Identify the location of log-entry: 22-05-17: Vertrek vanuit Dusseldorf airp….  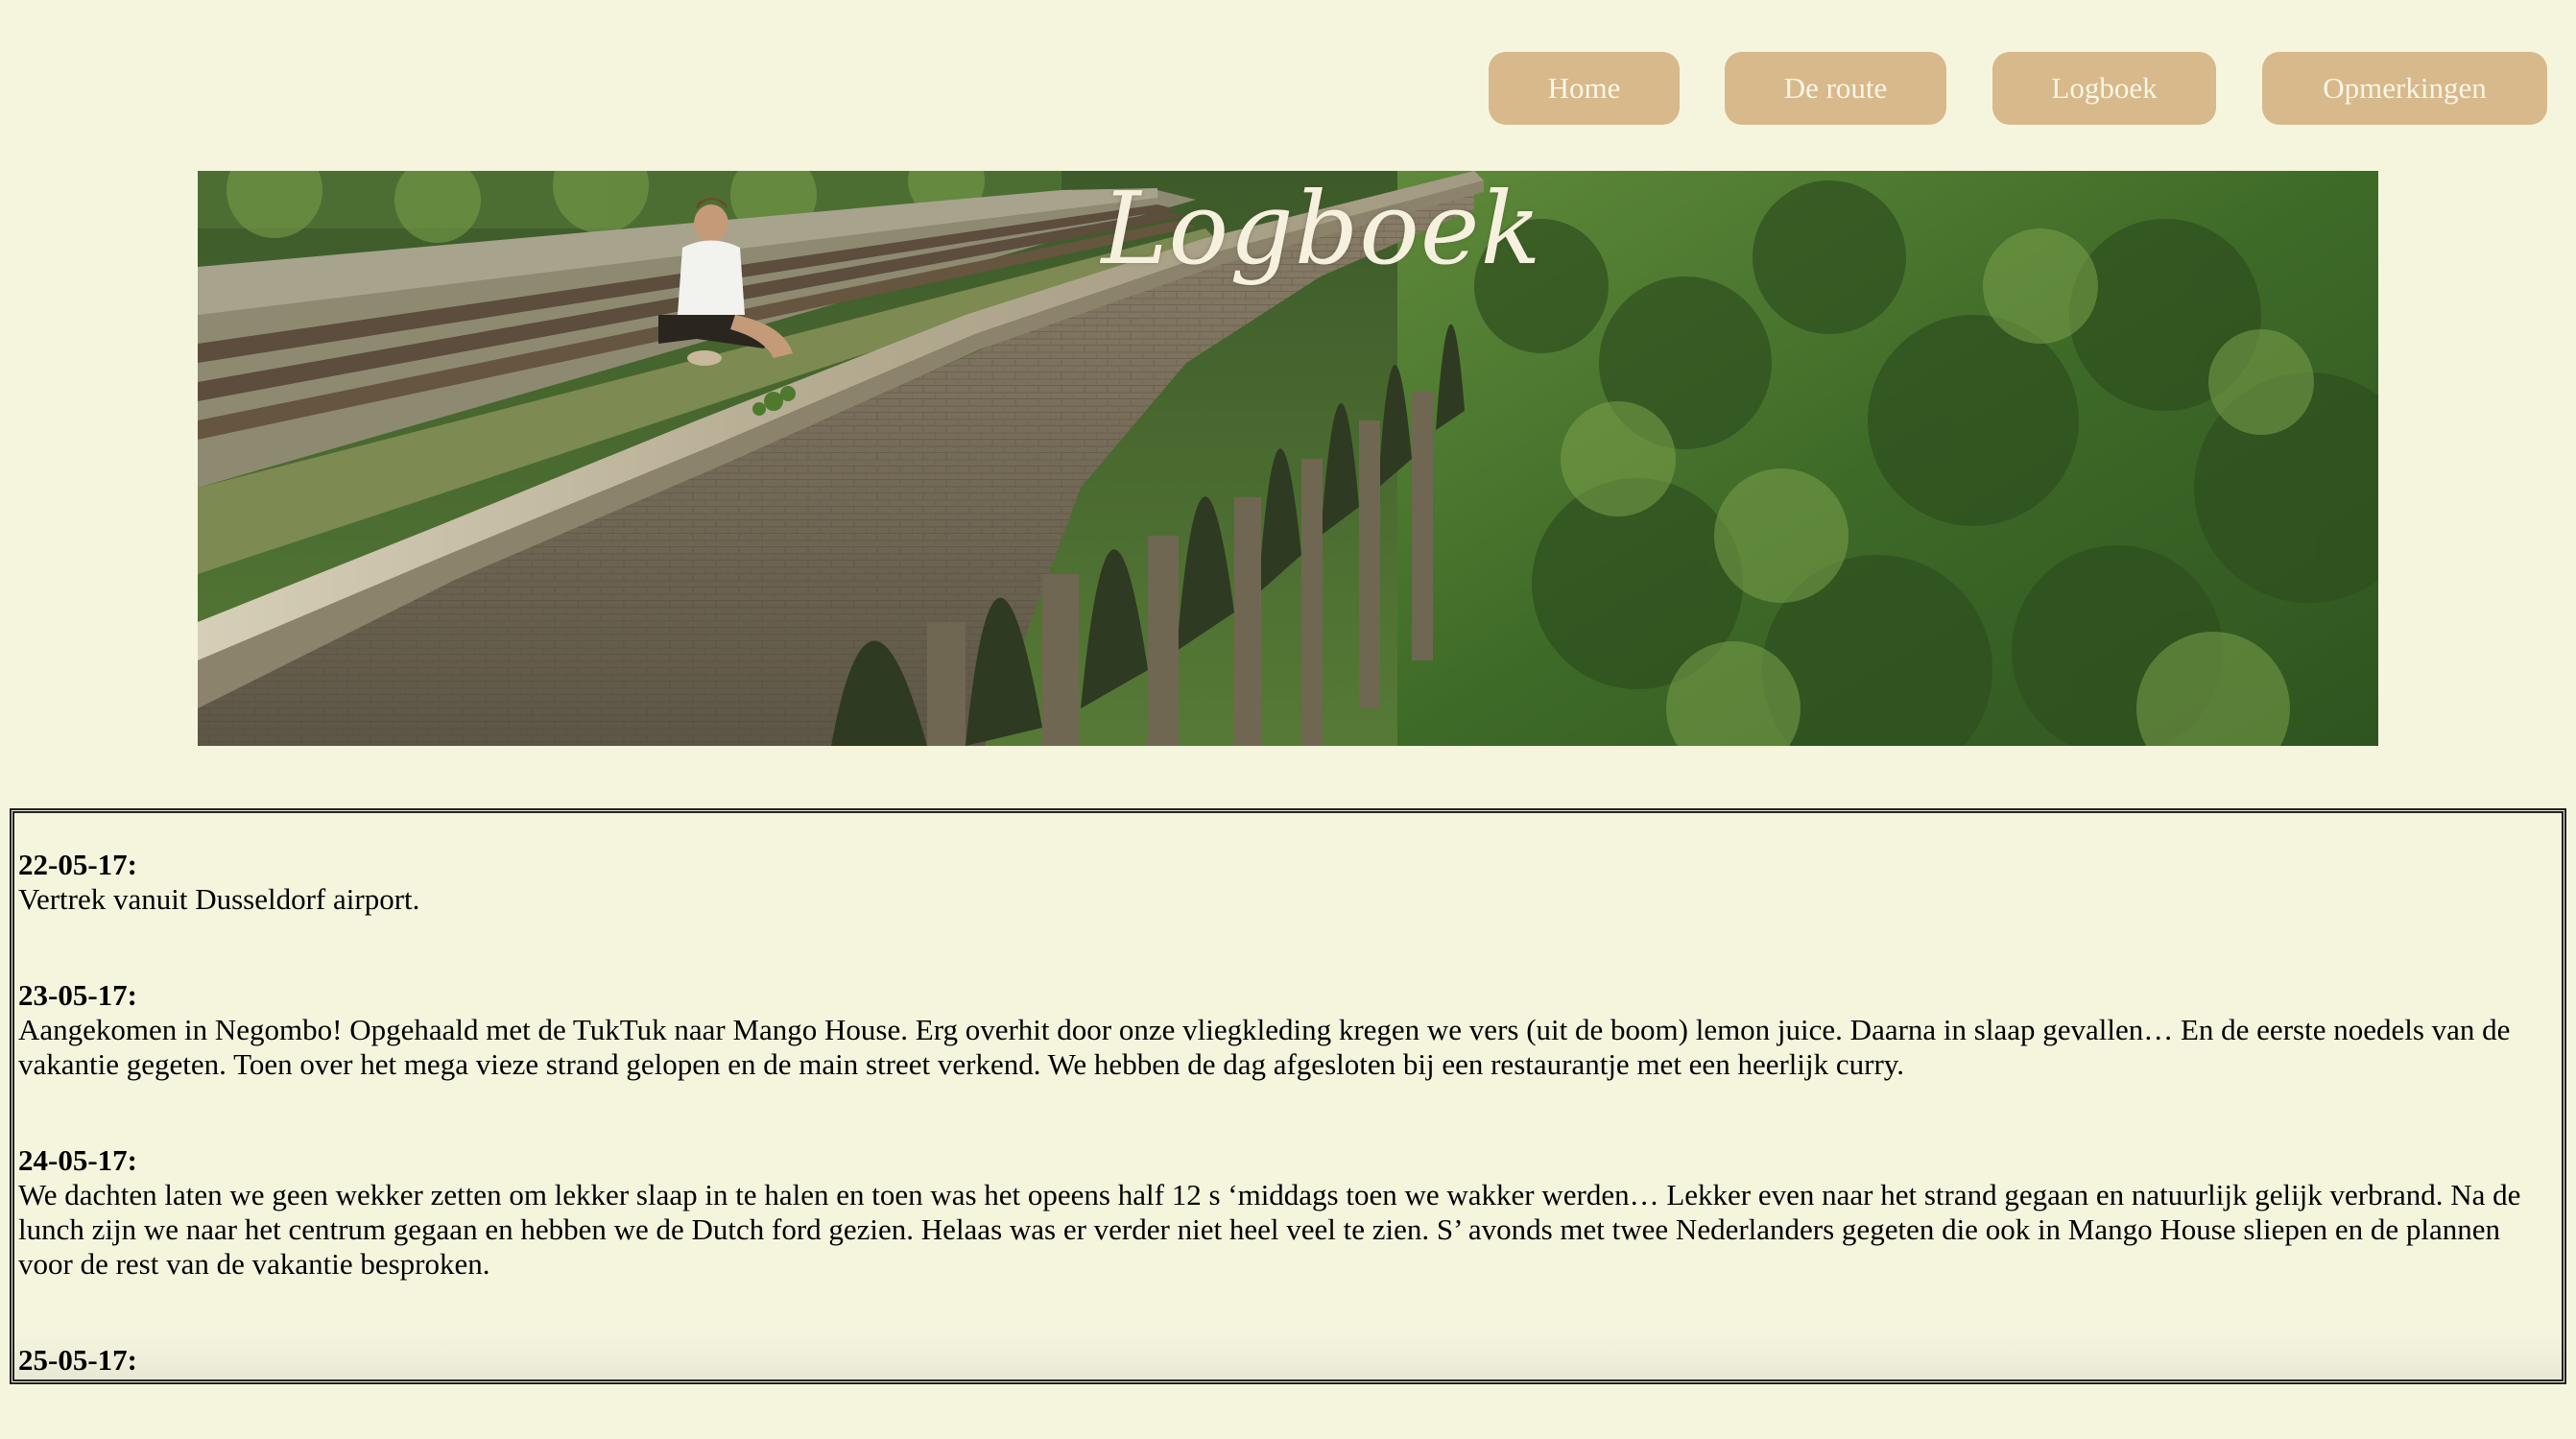
(1290, 882).